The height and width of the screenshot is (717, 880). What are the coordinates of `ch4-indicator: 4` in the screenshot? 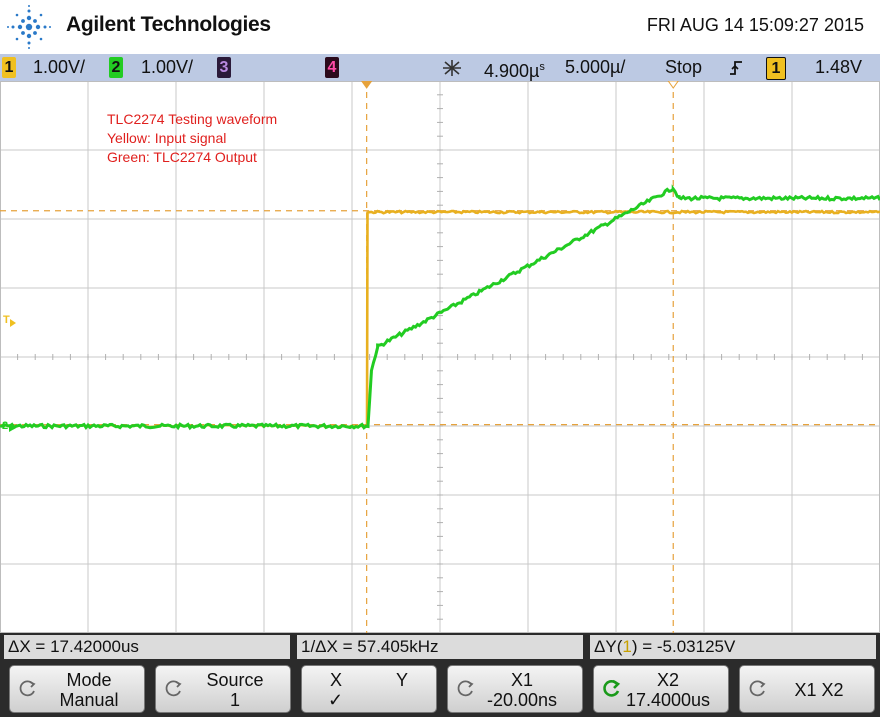 It's located at (332, 67).